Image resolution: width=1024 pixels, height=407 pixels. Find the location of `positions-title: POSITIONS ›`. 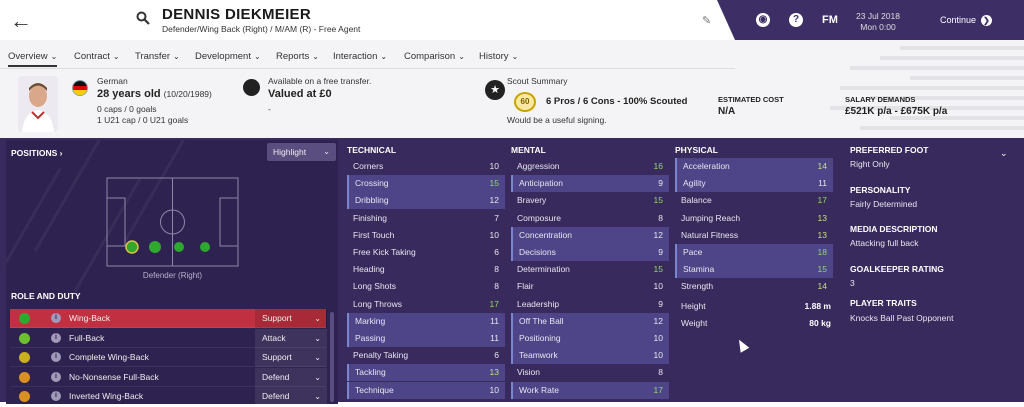

positions-title: POSITIONS › is located at coordinates (37, 153).